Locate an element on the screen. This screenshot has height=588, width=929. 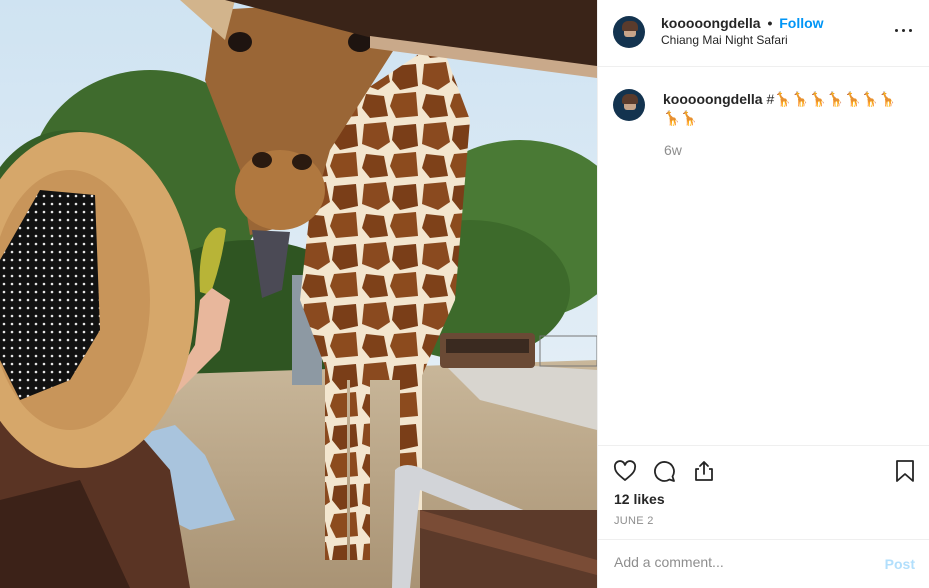
avatar is located at coordinates (629, 32).